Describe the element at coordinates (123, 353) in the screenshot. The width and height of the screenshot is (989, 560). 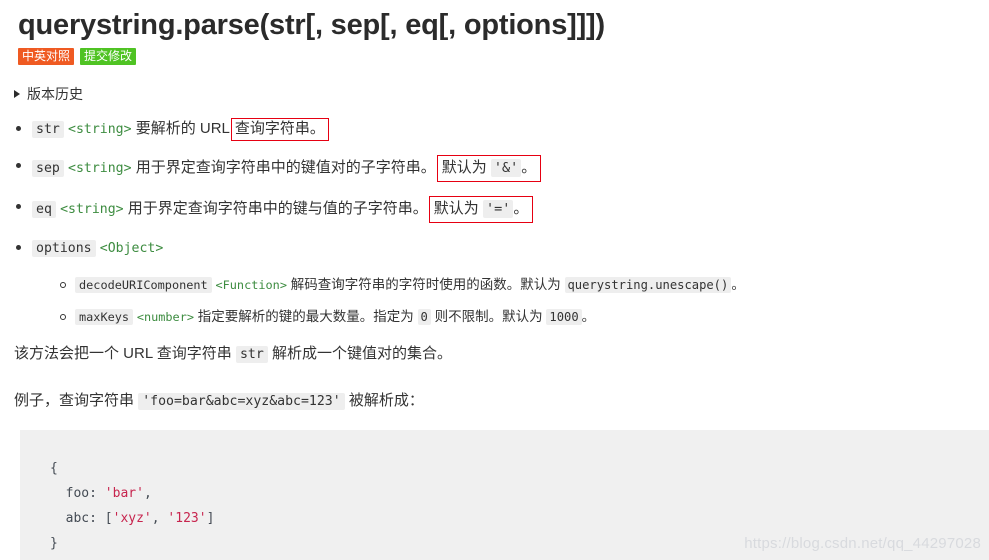
I see `paragraph-text-before: 该方法会把一个 URL 查询字符串` at that location.